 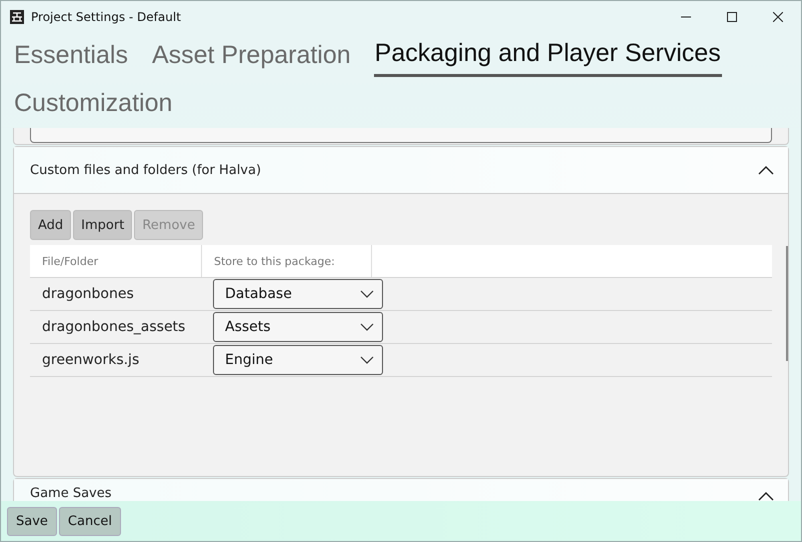 What do you see at coordinates (298, 327) in the screenshot?
I see `dropdown: Assets` at bounding box center [298, 327].